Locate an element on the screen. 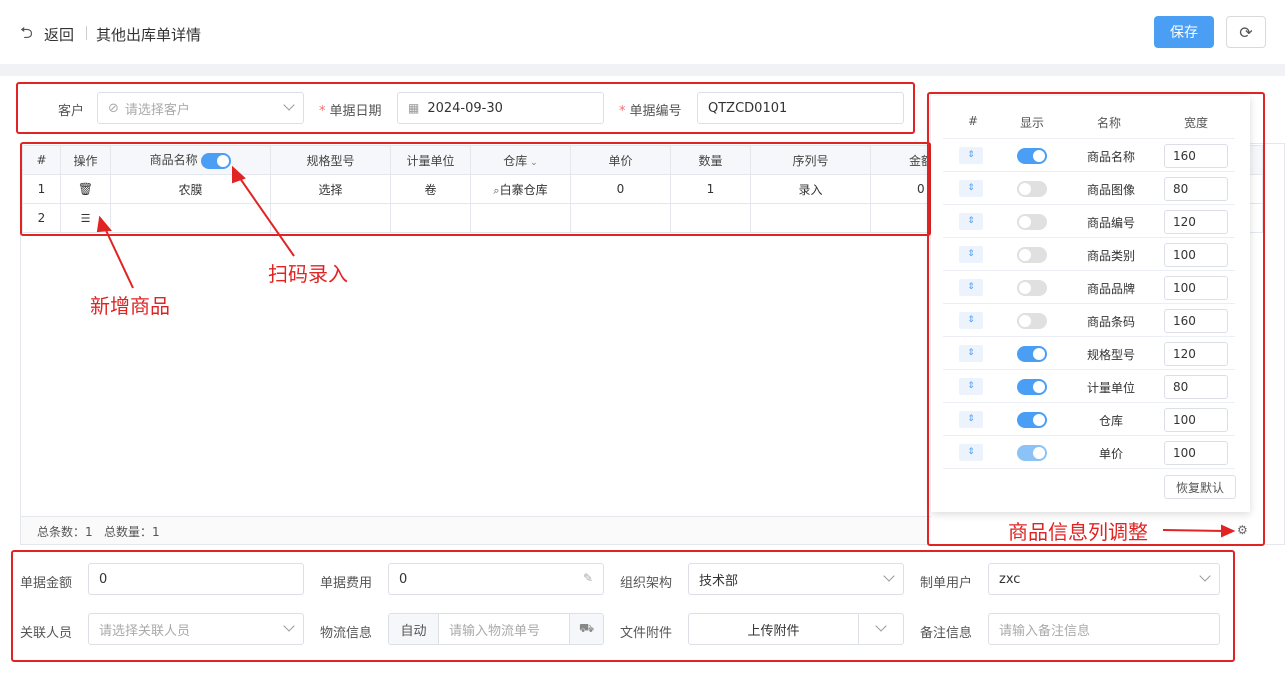 The width and height of the screenshot is (1285, 678). attach-group: 上传附件 is located at coordinates (796, 629).